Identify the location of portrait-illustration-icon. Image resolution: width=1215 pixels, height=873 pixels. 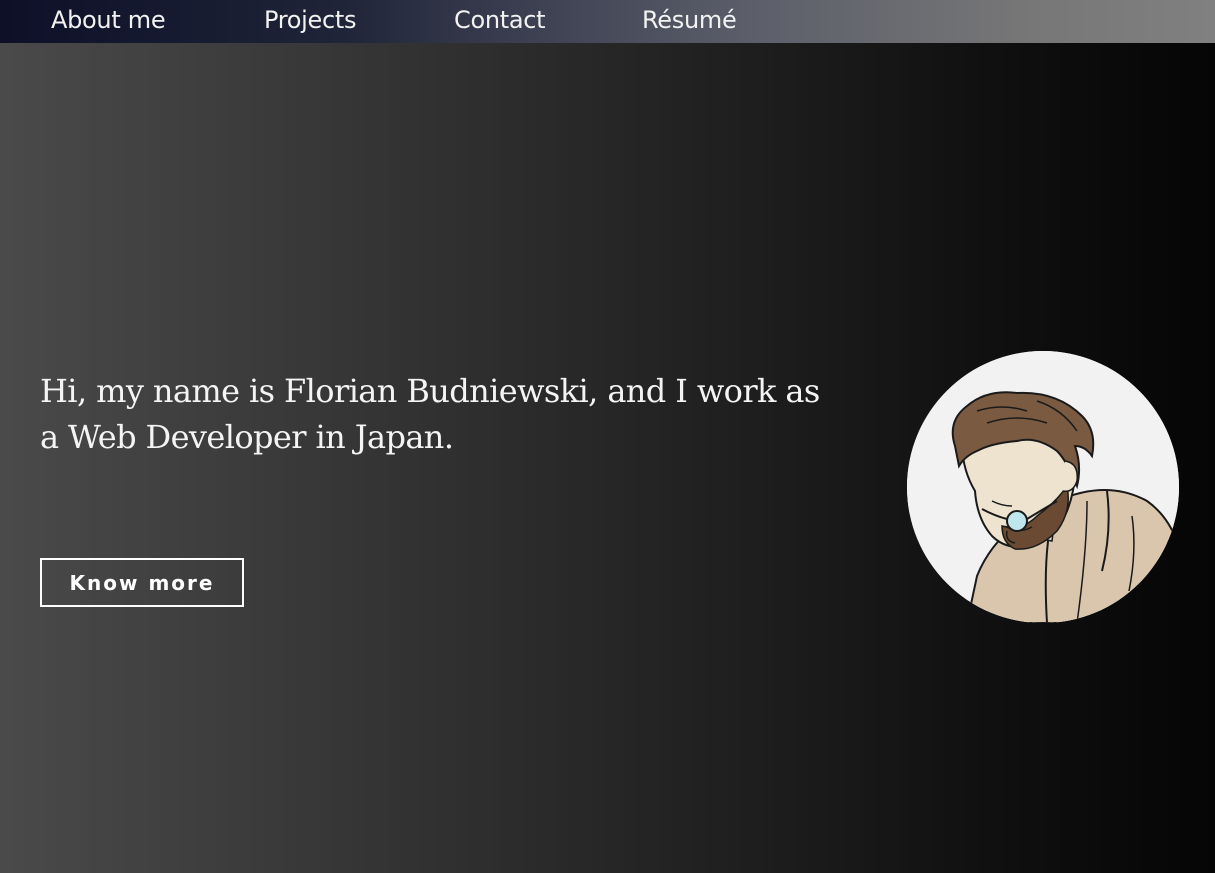
(1043, 487).